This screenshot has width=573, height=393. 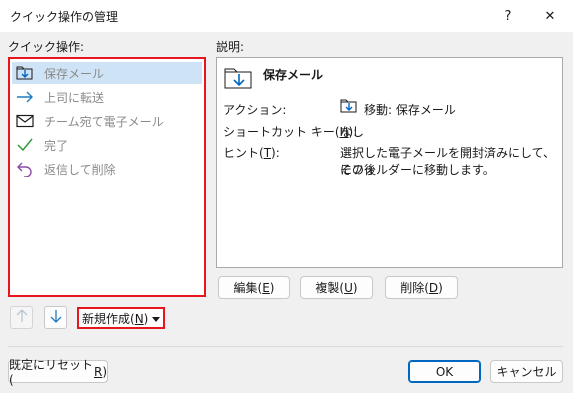 I want to click on list-item-team-mail: チーム宛て電子メール, so click(x=107, y=121).